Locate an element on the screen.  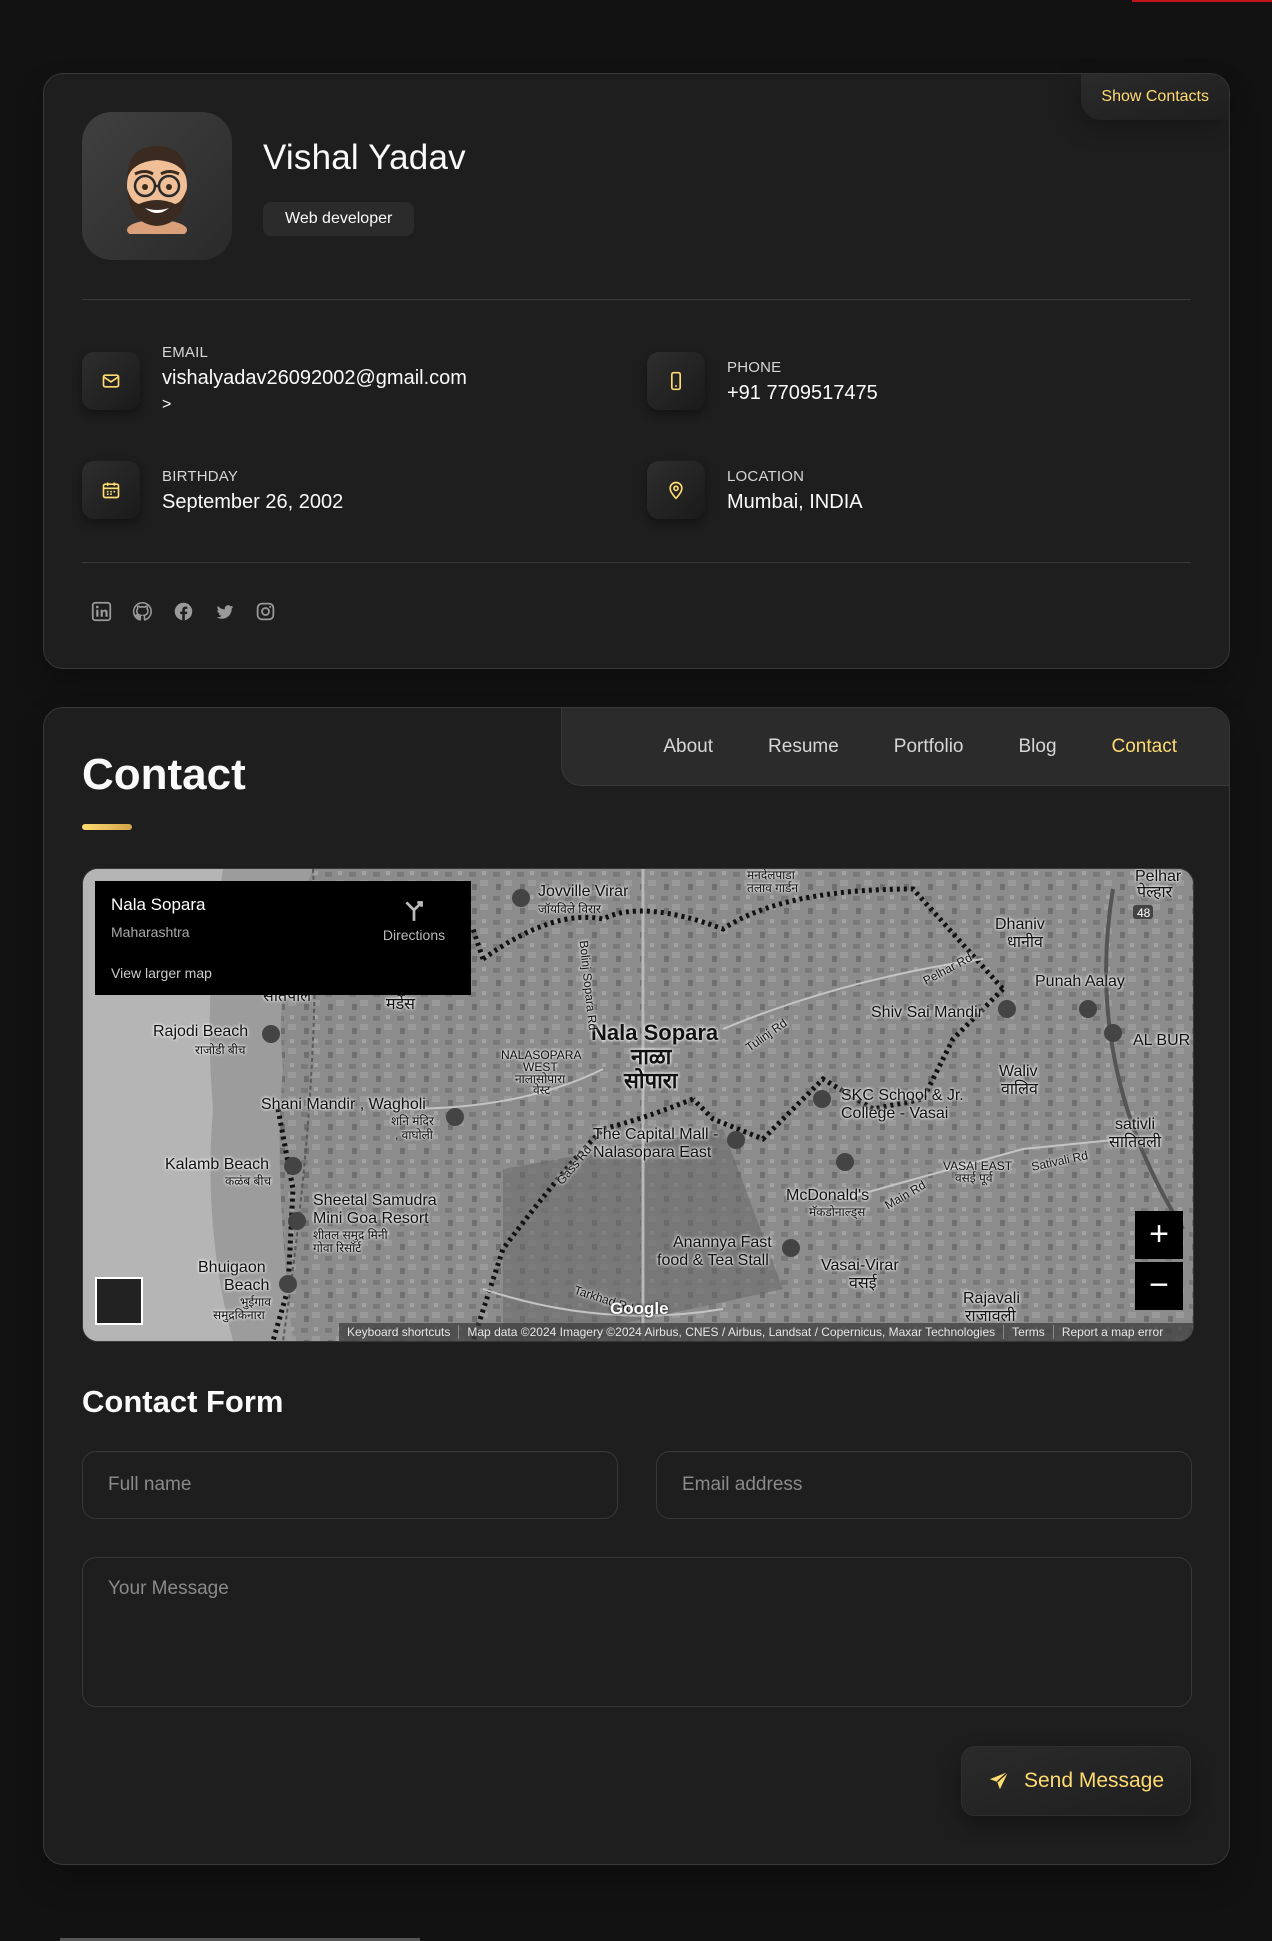
map-place-name: Nala Sopara is located at coordinates (158, 904).